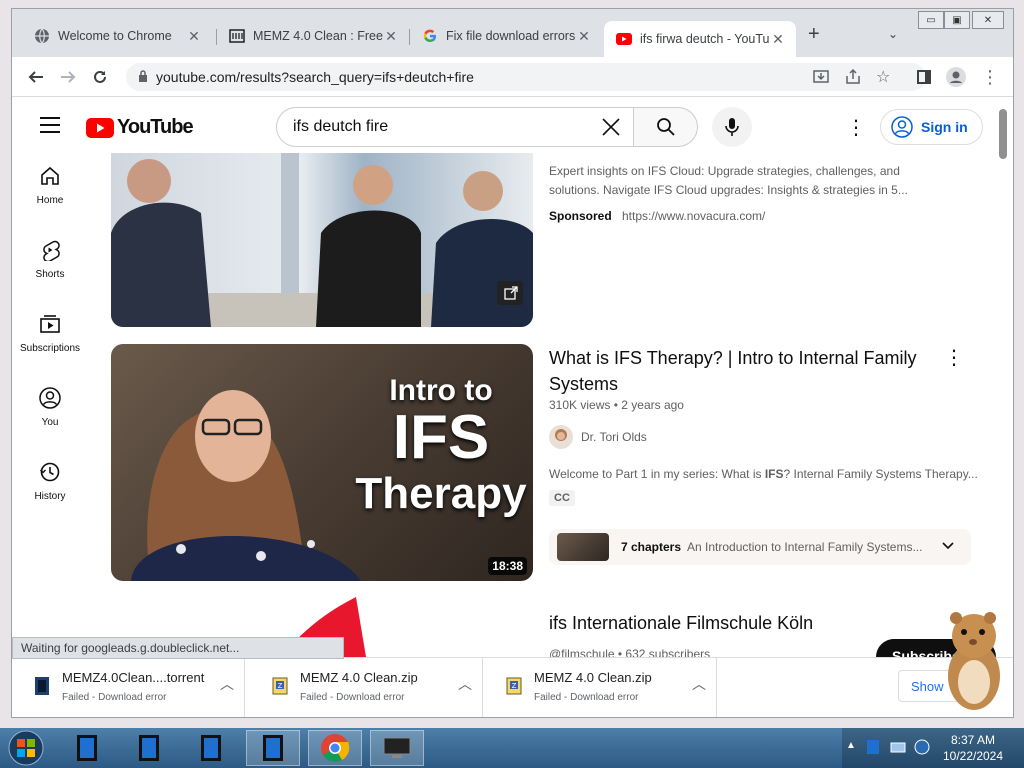 This screenshot has height=768, width=1024. Describe the element at coordinates (657, 474) in the screenshot. I see `description-text: Welcome to Part 1 in my series: What is` at that location.